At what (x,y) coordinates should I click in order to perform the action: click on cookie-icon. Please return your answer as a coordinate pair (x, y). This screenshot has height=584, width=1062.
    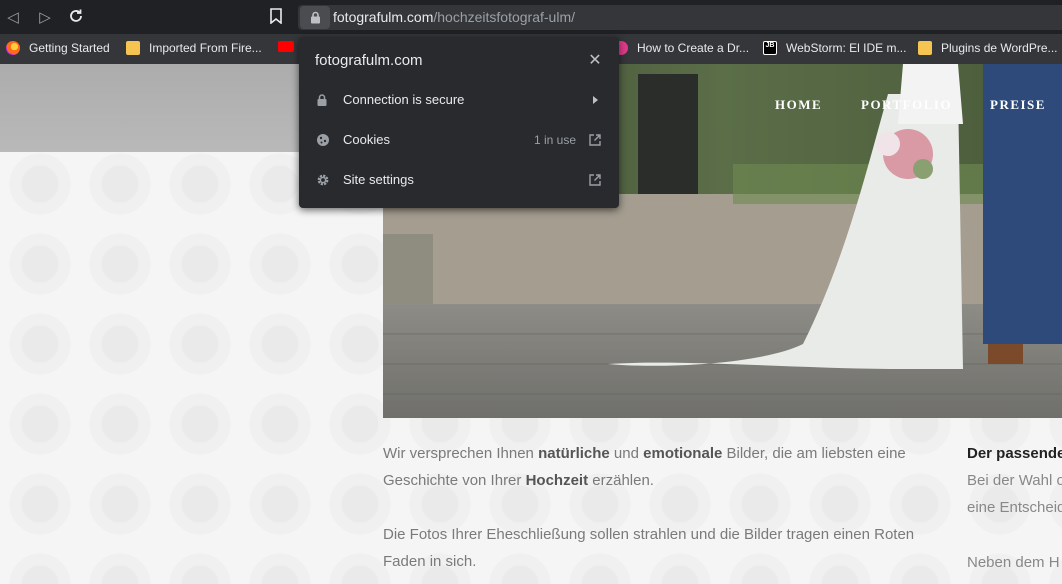
    Looking at the image, I should click on (323, 140).